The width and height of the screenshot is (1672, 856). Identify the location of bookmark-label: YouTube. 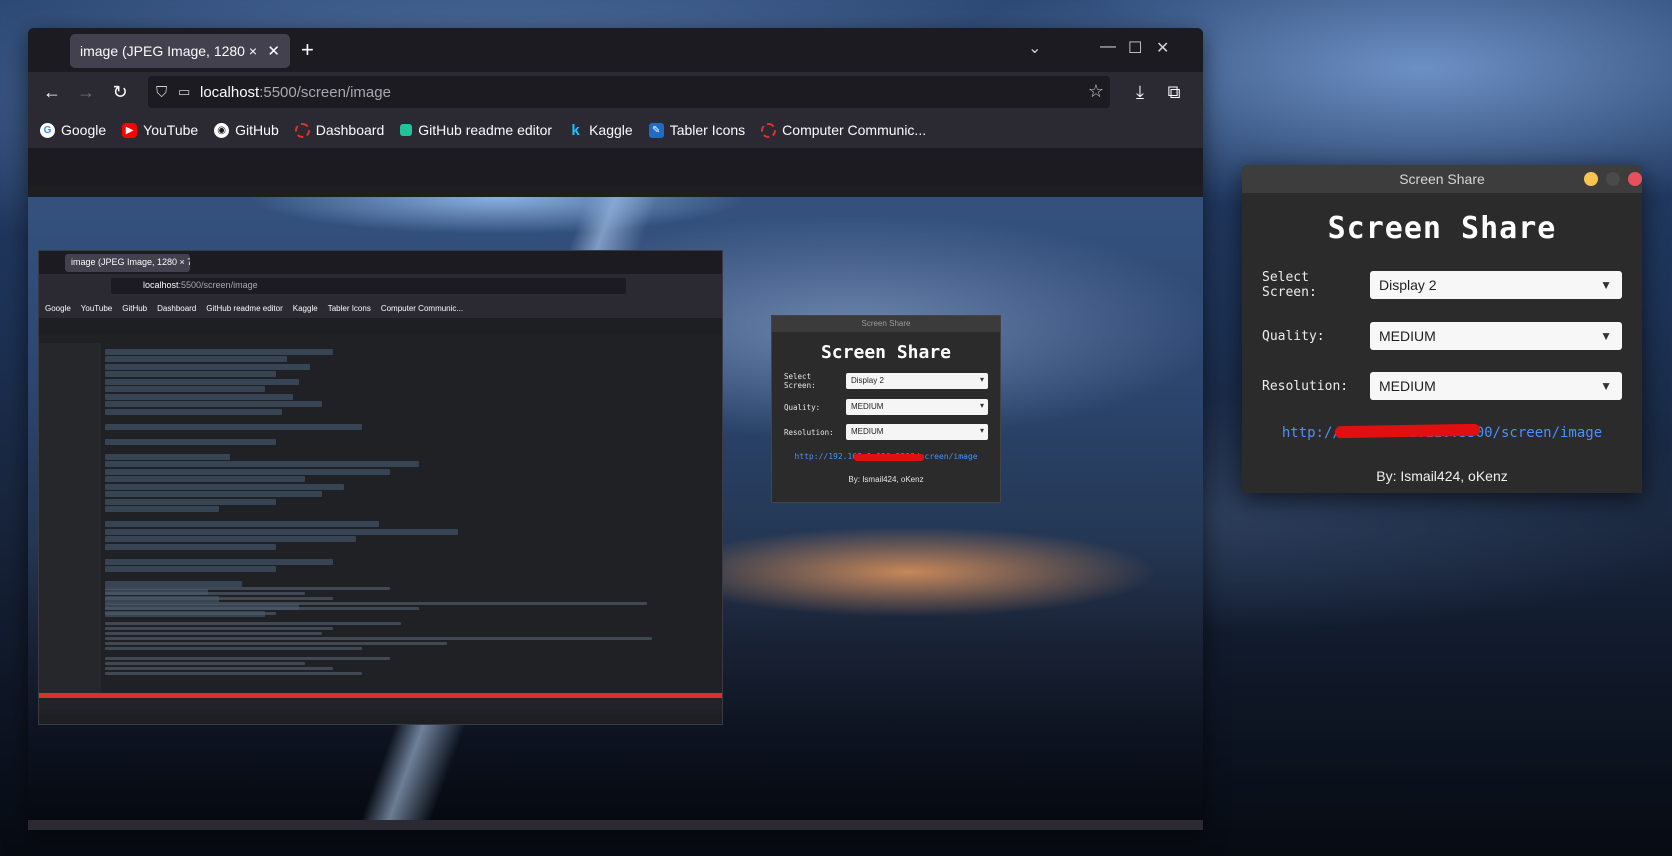
(171, 130).